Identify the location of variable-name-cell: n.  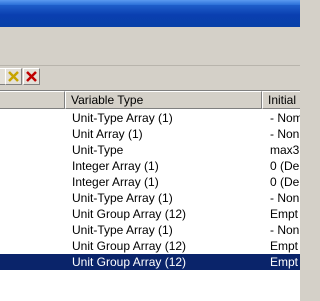
(32, 182).